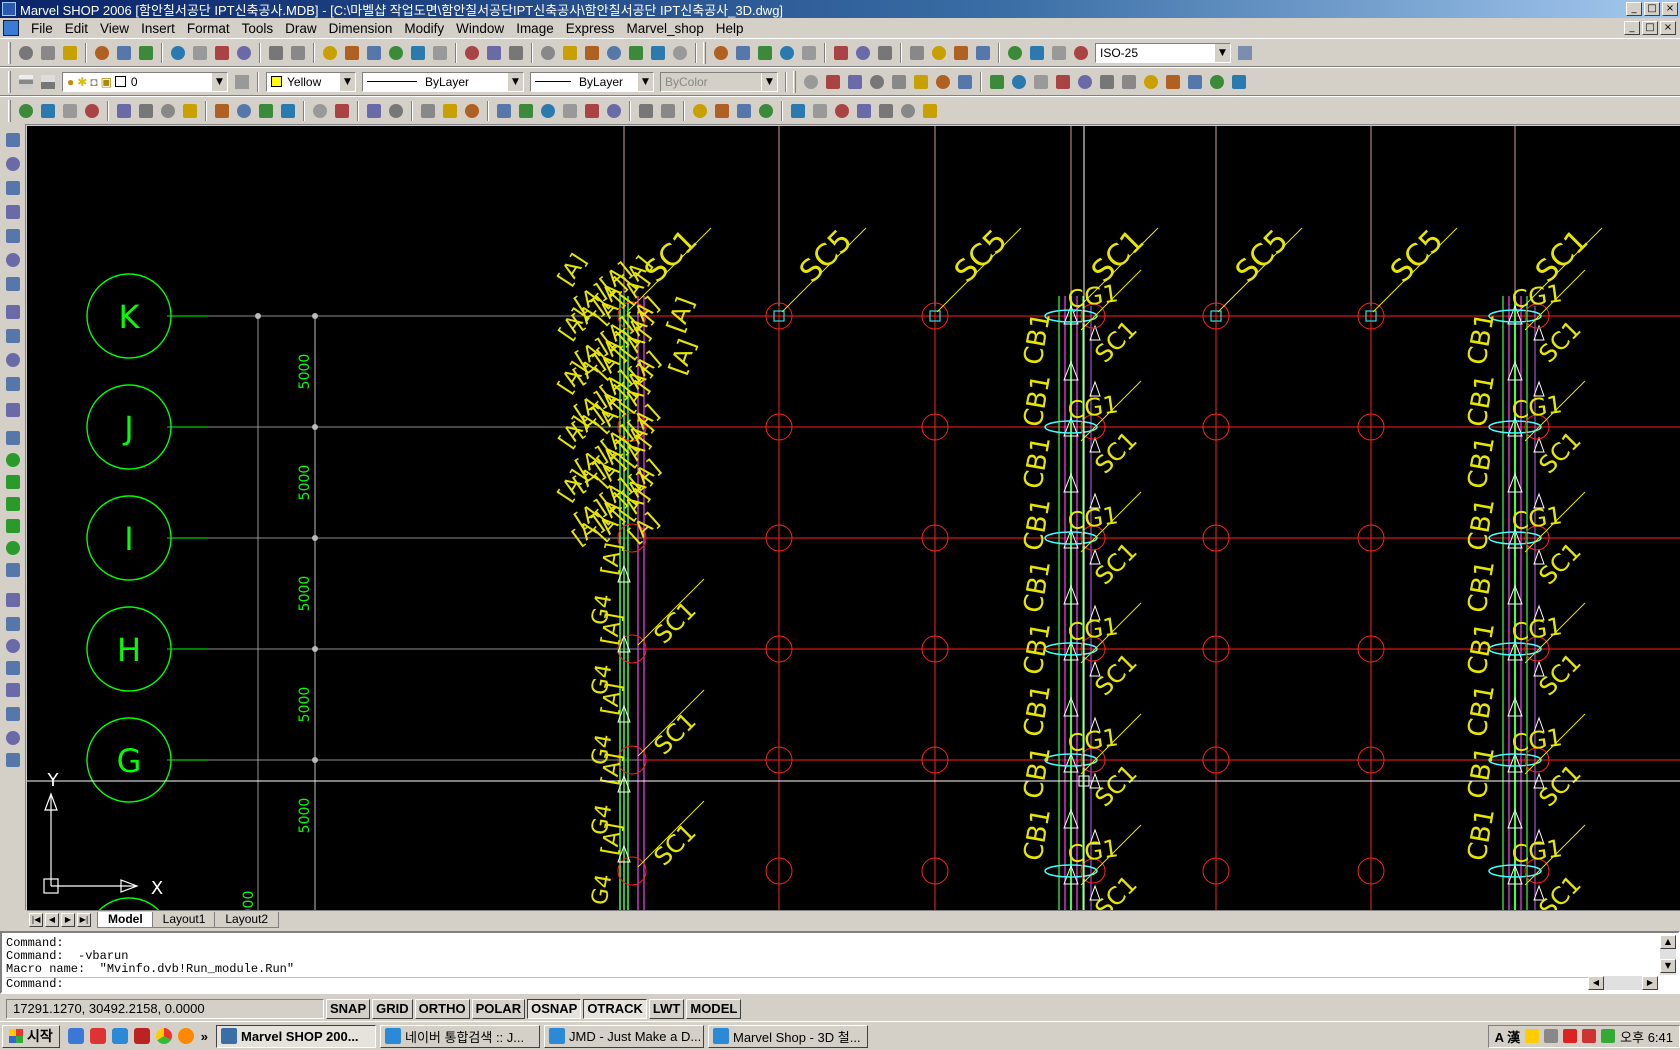  What do you see at coordinates (1650, 28) in the screenshot?
I see `doc-restore-button: □` at bounding box center [1650, 28].